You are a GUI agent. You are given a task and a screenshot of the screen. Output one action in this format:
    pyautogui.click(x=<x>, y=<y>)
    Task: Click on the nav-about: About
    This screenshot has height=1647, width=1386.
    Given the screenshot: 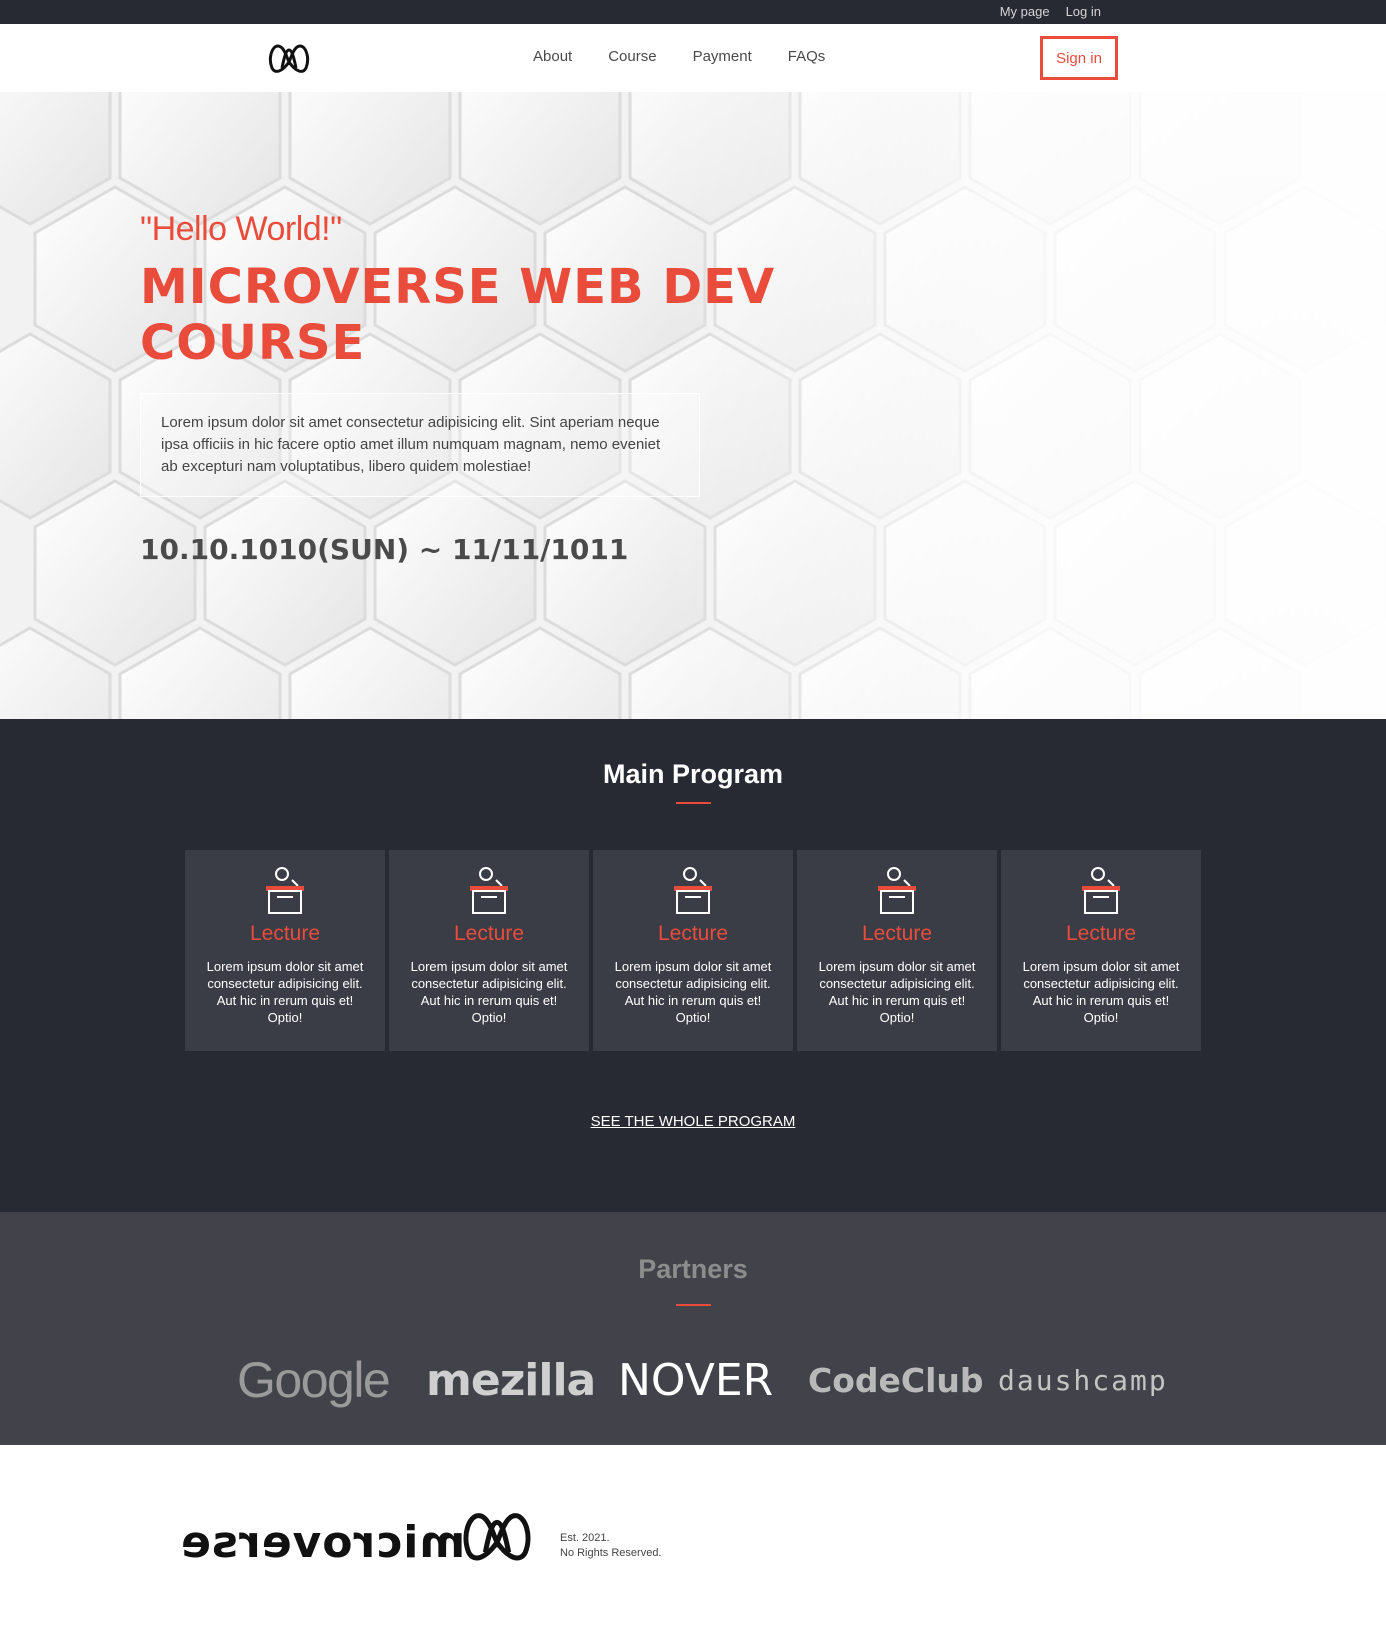 What is the action you would take?
    pyautogui.click(x=552, y=56)
    